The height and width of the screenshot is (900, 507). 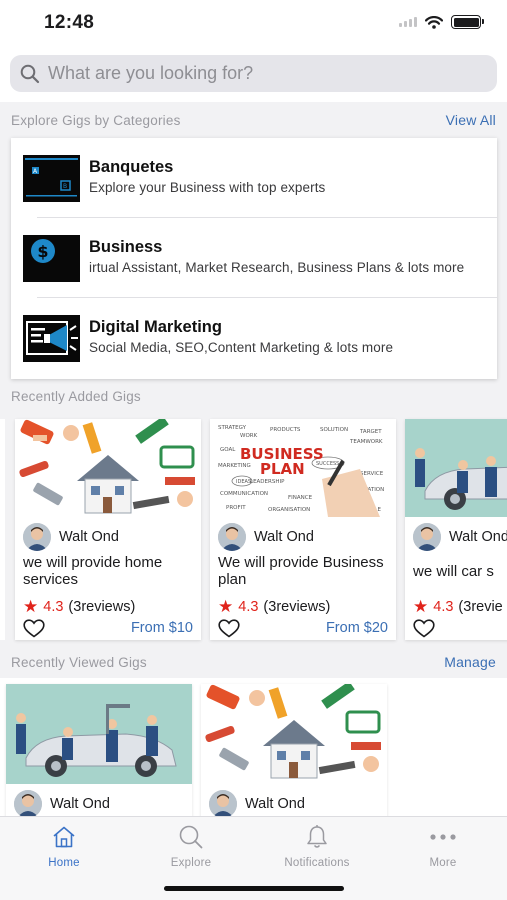 I want to click on tab-explore: Explore, so click(x=191, y=848).